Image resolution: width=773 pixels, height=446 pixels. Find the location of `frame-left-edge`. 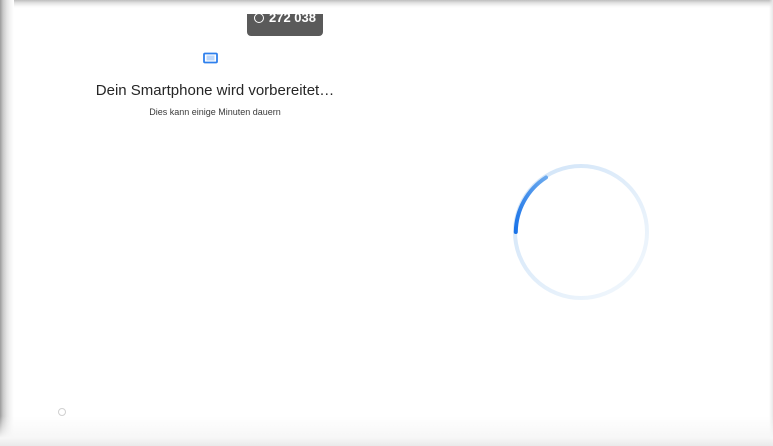

frame-left-edge is located at coordinates (7, 223).